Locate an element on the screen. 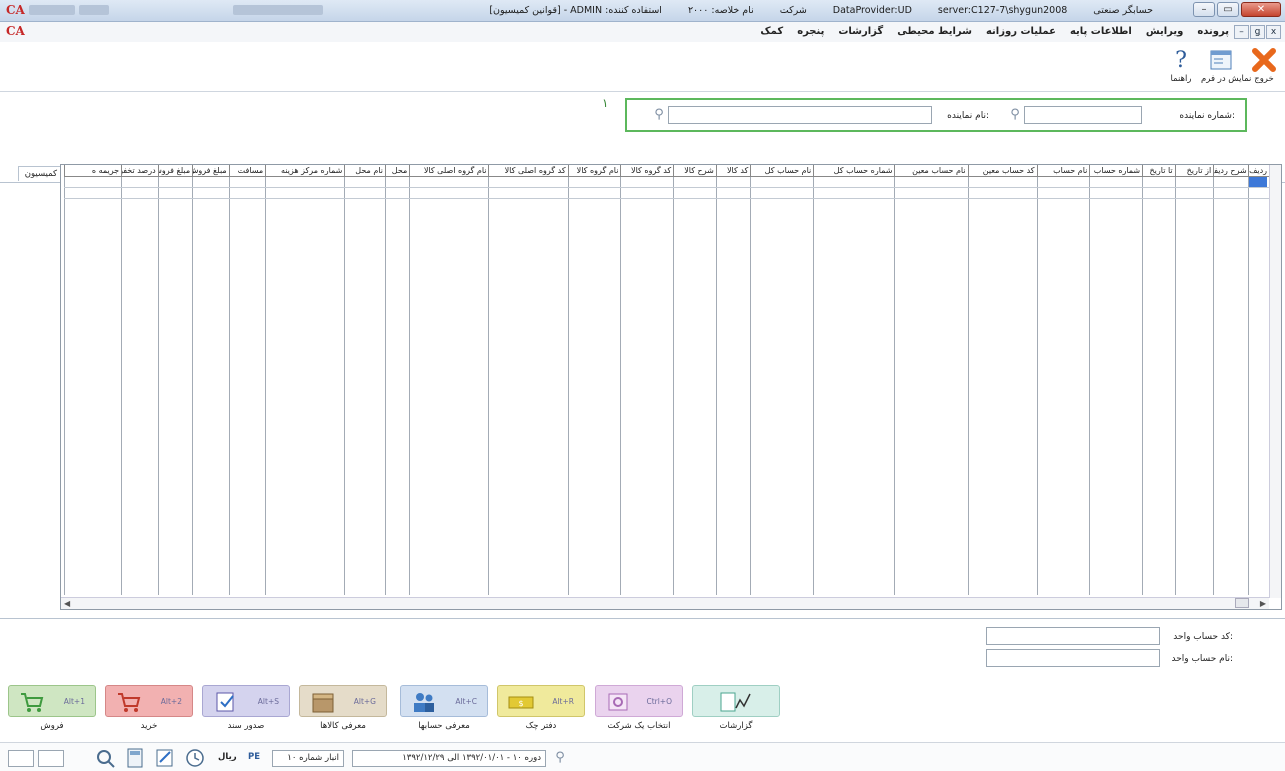  warehouse-field: انبار شماره ۱۰ is located at coordinates (308, 758).